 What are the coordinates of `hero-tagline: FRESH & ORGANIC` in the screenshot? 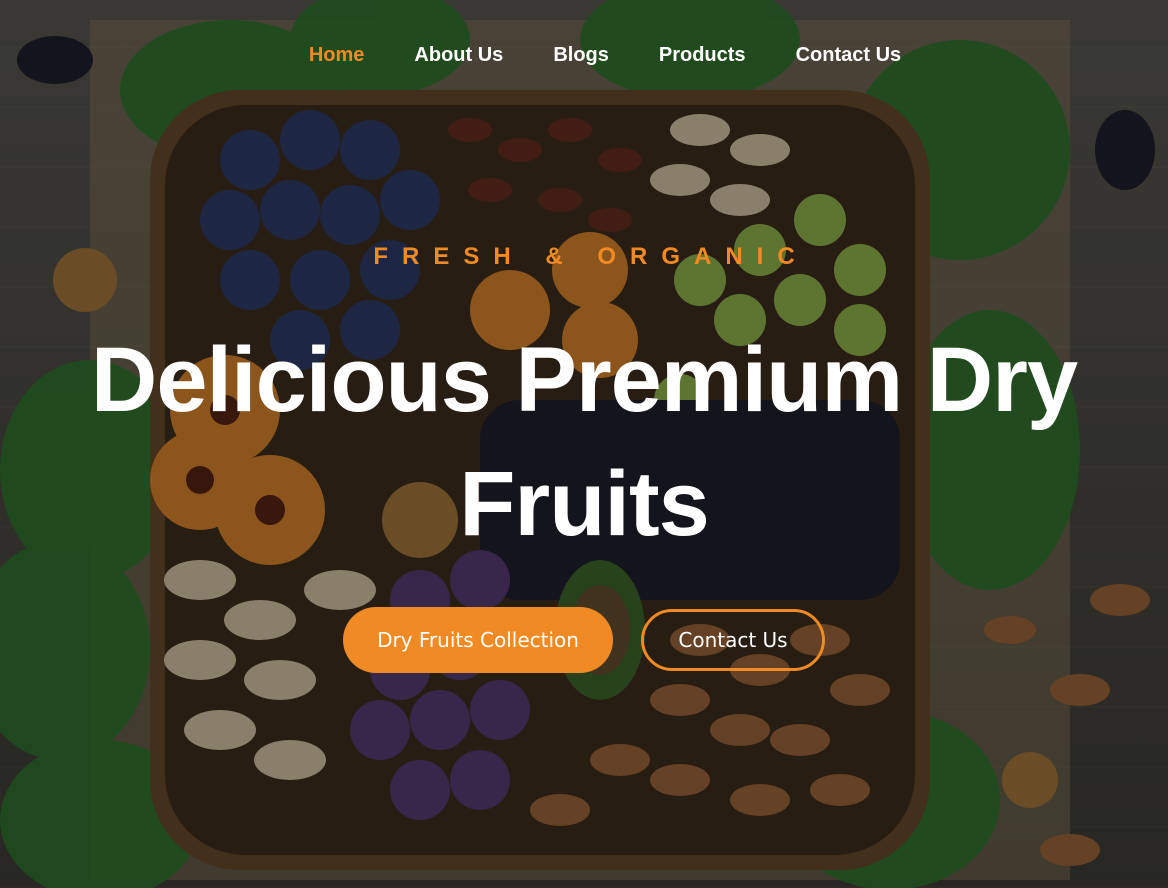 It's located at (591, 256).